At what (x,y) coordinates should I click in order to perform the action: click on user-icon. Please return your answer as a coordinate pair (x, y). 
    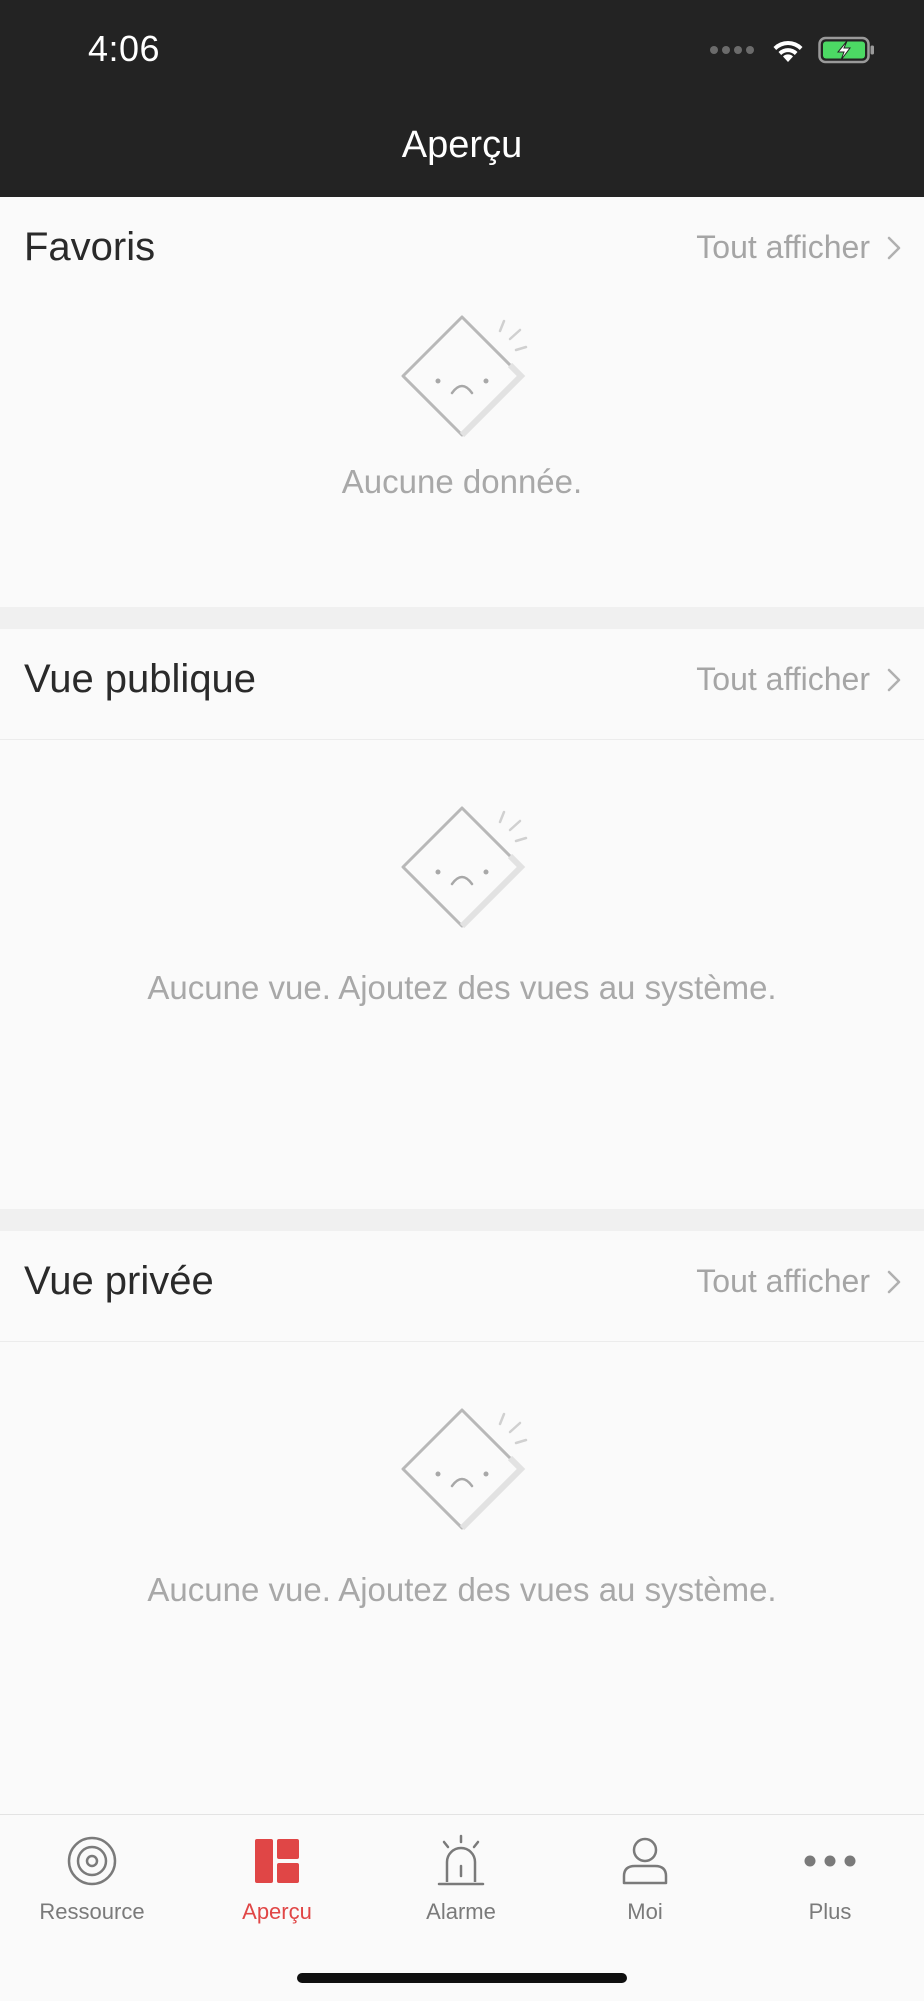
    Looking at the image, I should click on (645, 1861).